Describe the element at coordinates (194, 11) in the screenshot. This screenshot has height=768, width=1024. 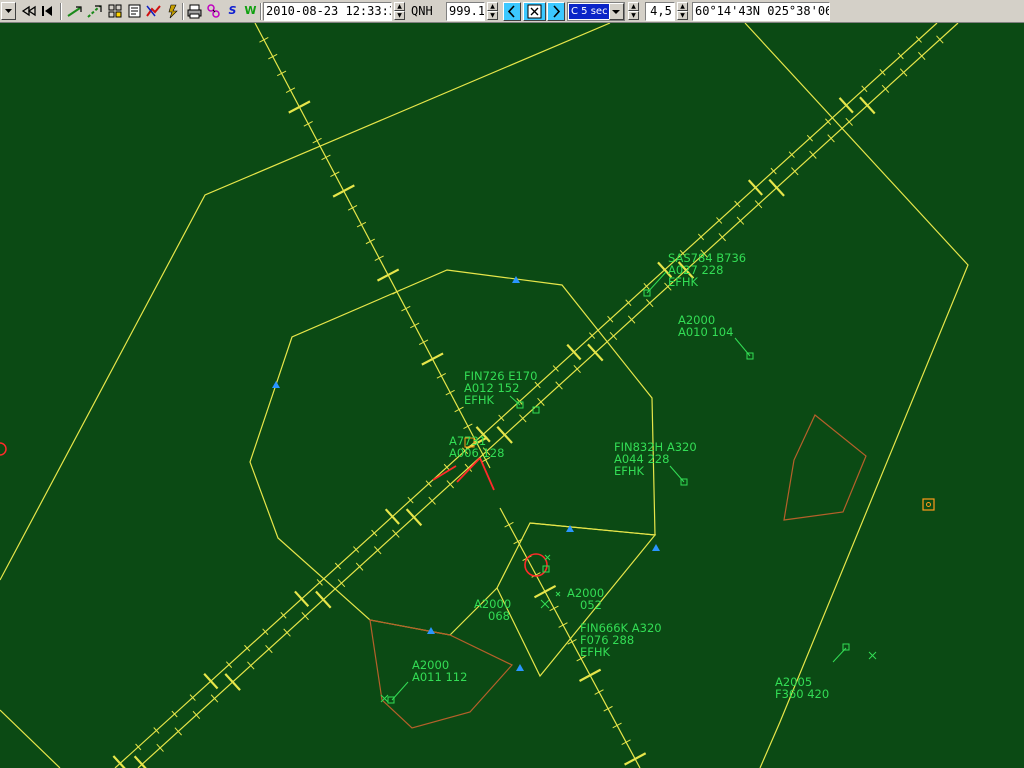
I see `print-button` at that location.